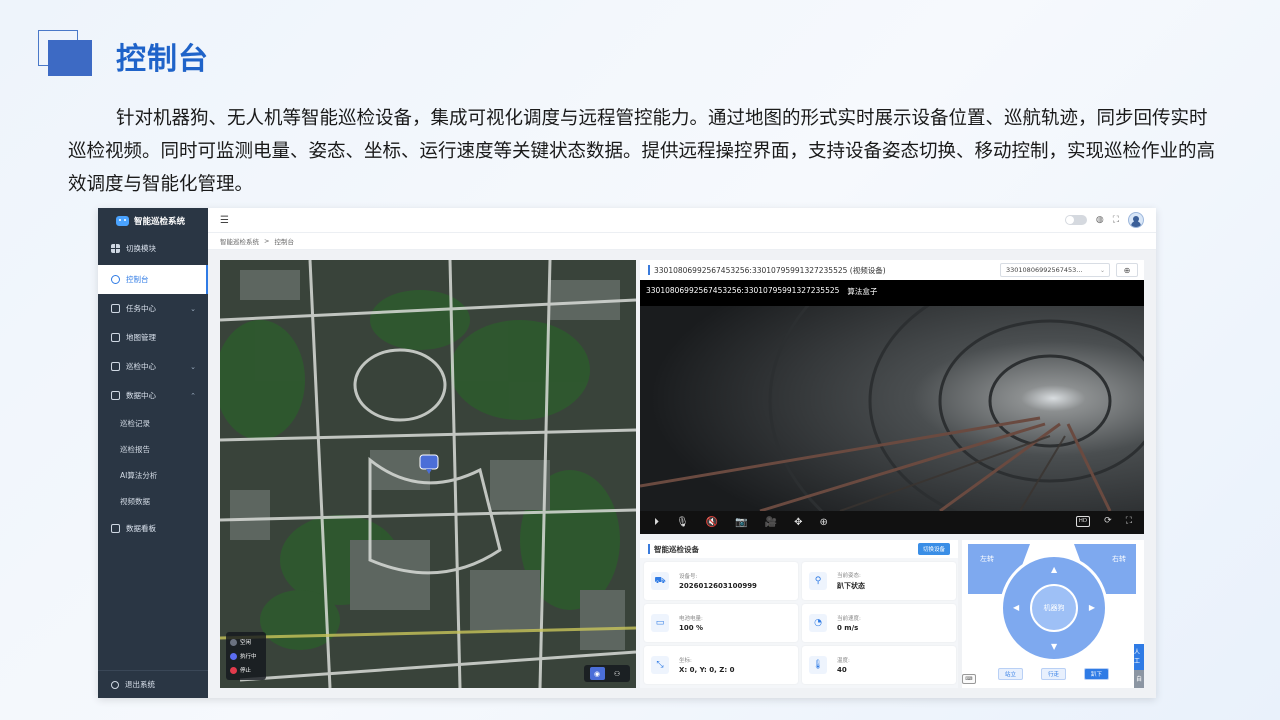 This screenshot has width=1280, height=720. What do you see at coordinates (284, 242) in the screenshot?
I see `breadcrumb-item-console: 控制台` at bounding box center [284, 242].